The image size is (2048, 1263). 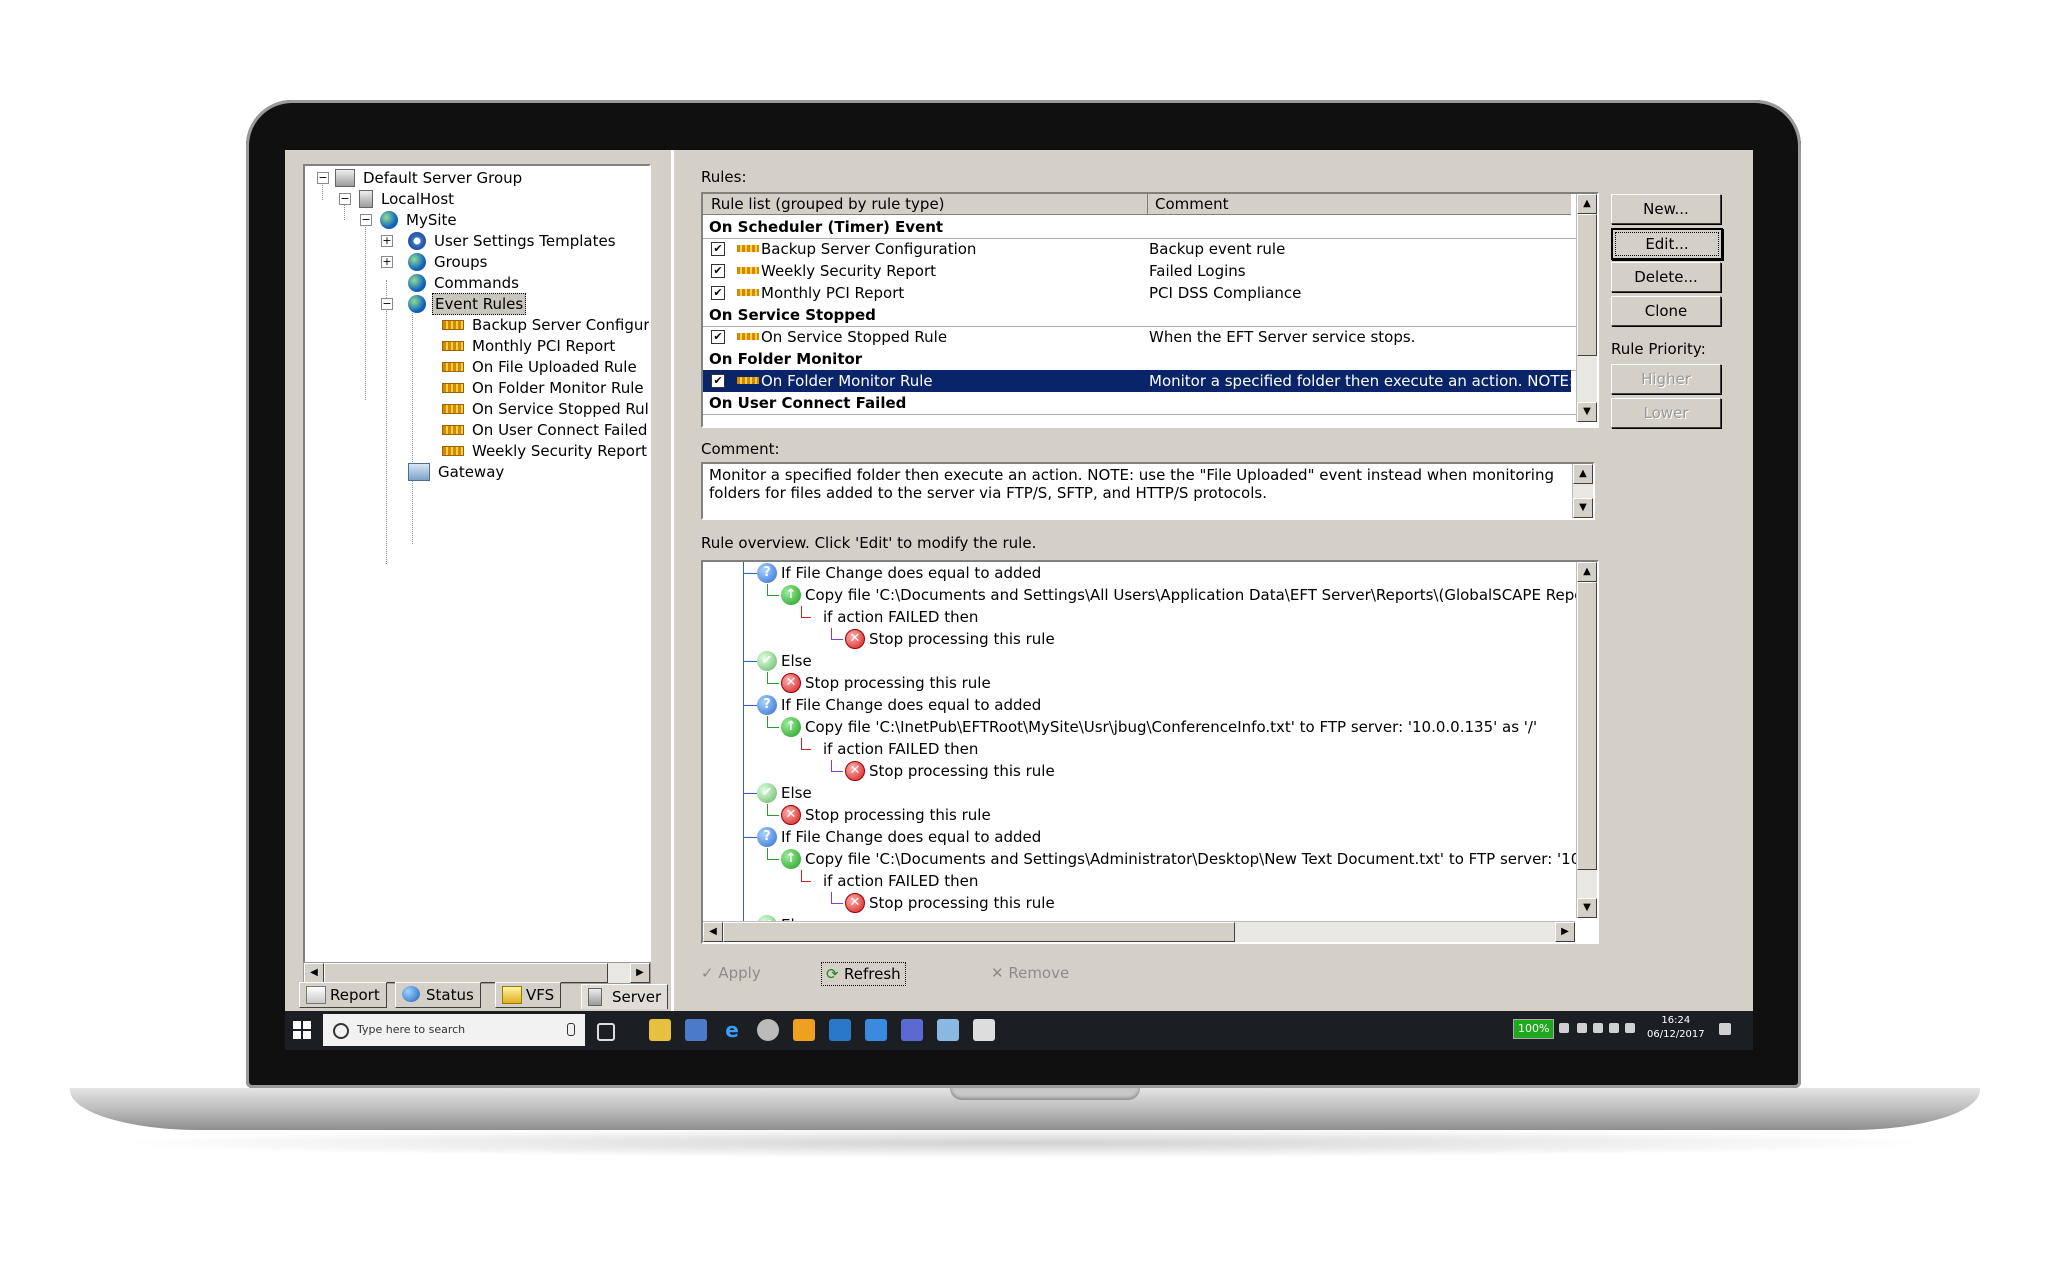 I want to click on condition-icon: ?, so click(x=767, y=573).